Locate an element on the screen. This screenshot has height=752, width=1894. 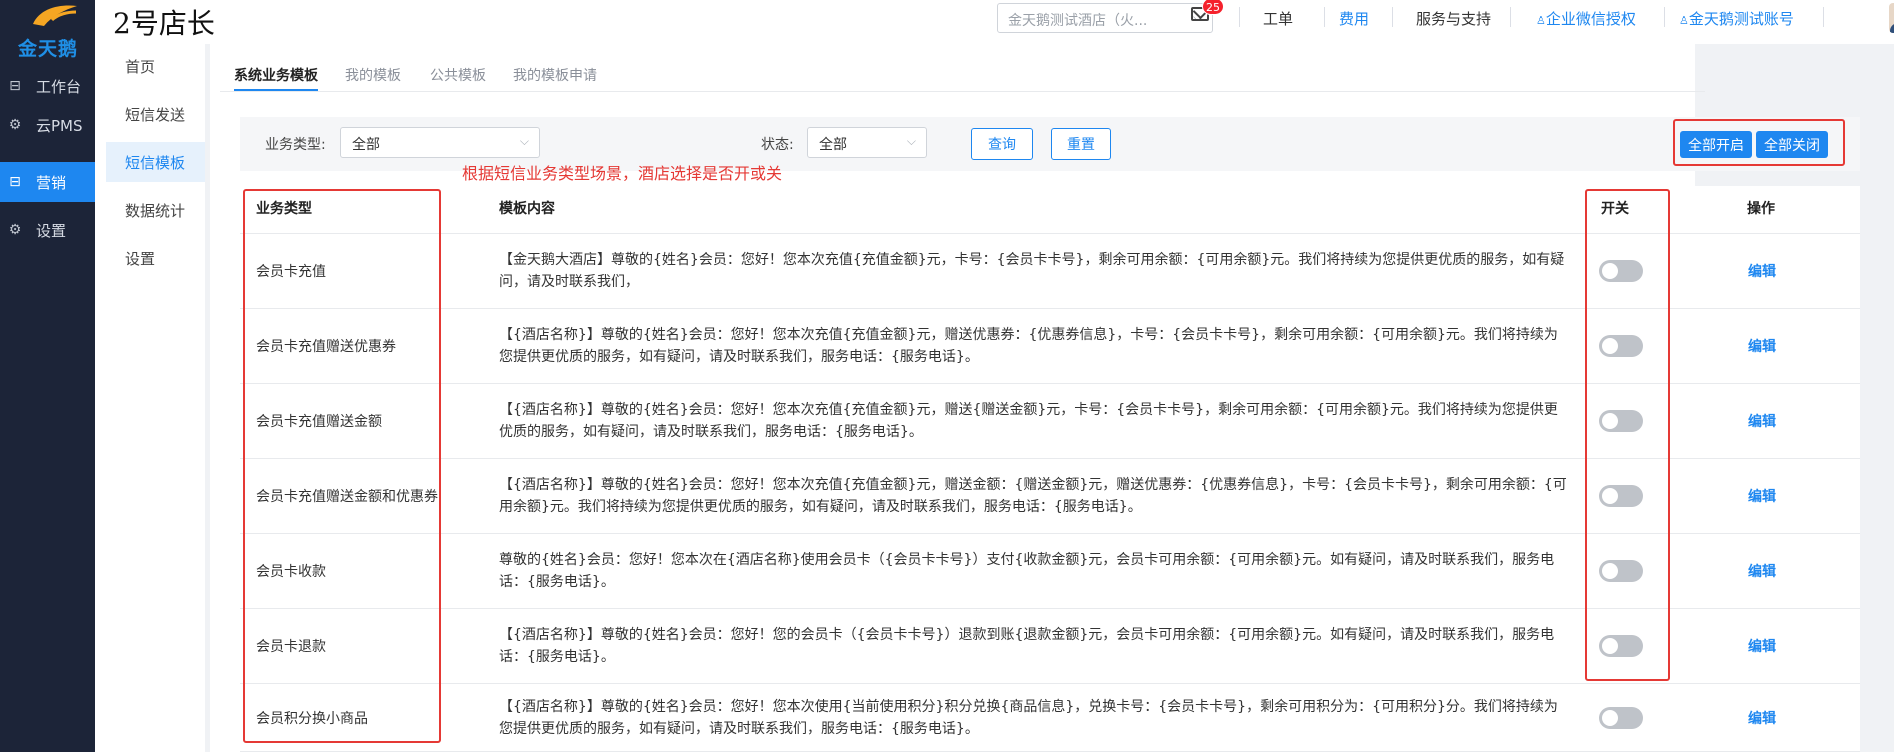
hotel-select: 金天鹅测试酒店（火... ⌵ is located at coordinates (1105, 18).